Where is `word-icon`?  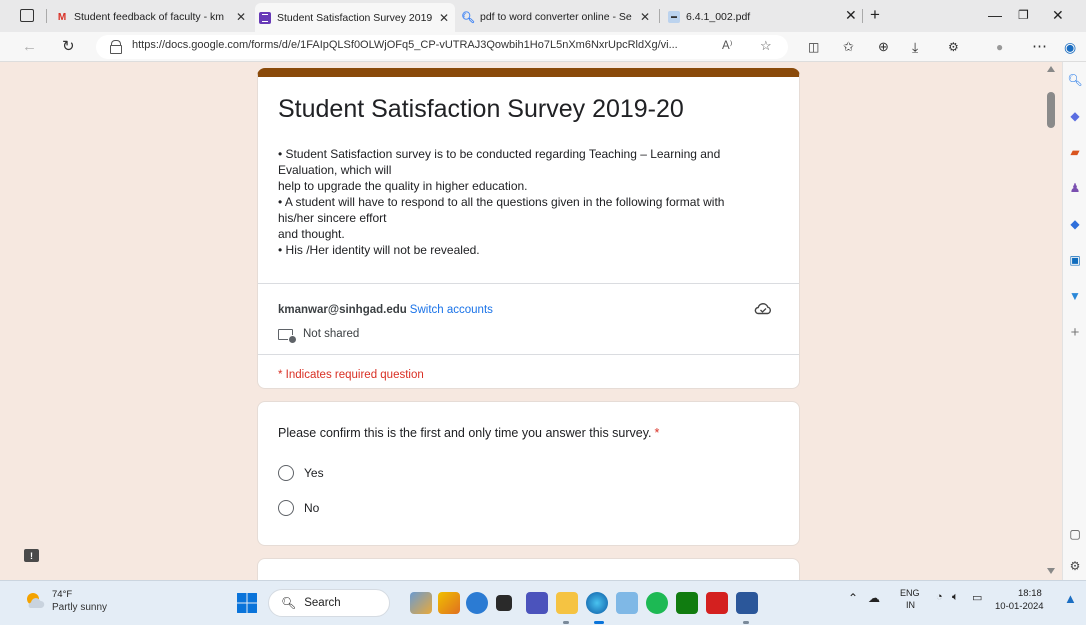 word-icon is located at coordinates (747, 603).